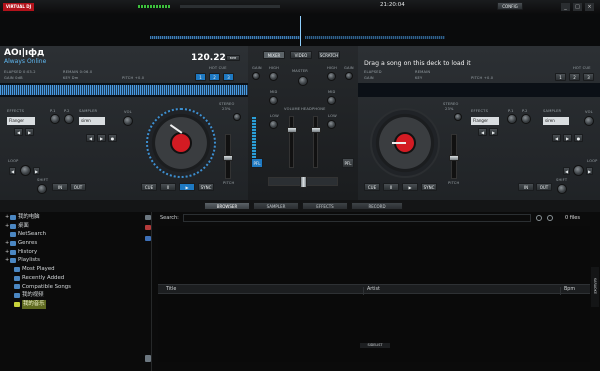 The image size is (600, 371). What do you see at coordinates (556, 138) in the screenshot?
I see `right-sampler-prev: ◀` at bounding box center [556, 138].